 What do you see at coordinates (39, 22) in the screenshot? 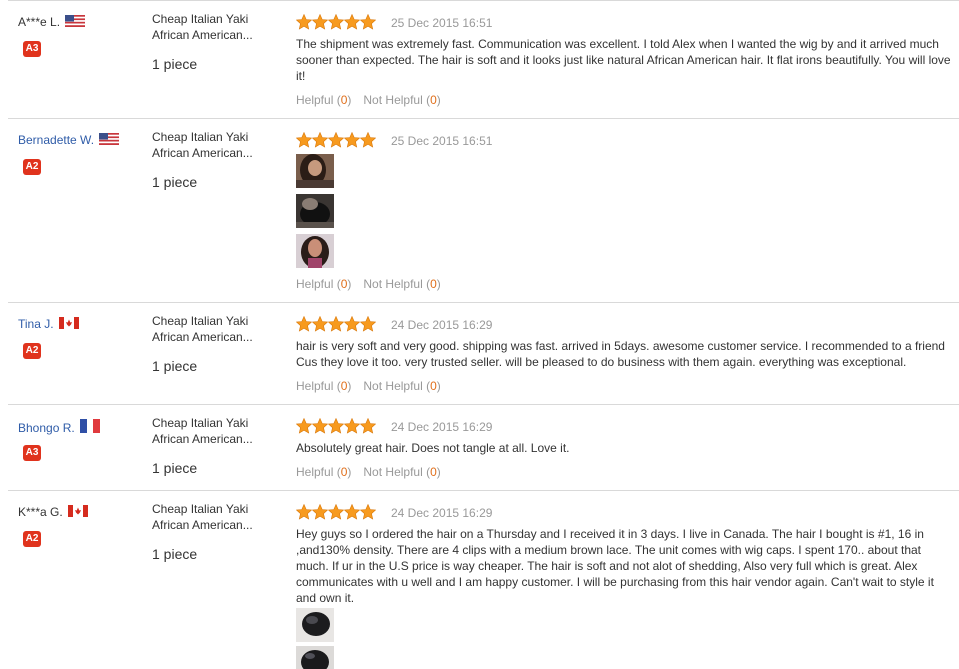
I see `reviewer-name: A***e L.` at bounding box center [39, 22].